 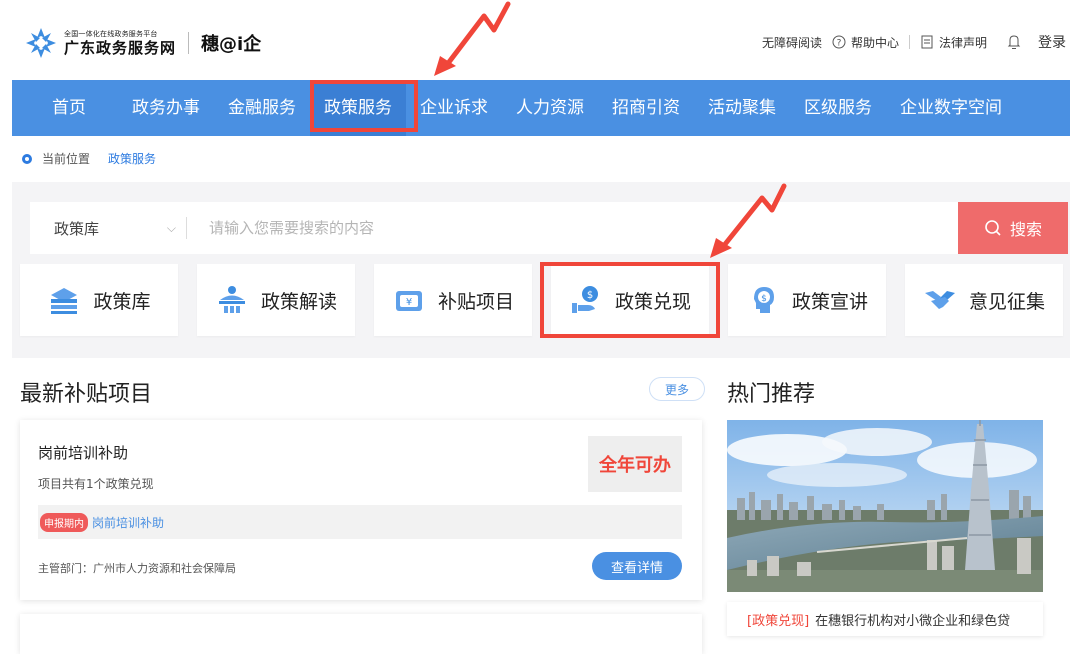 What do you see at coordinates (927, 42) in the screenshot?
I see `document-icon` at bounding box center [927, 42].